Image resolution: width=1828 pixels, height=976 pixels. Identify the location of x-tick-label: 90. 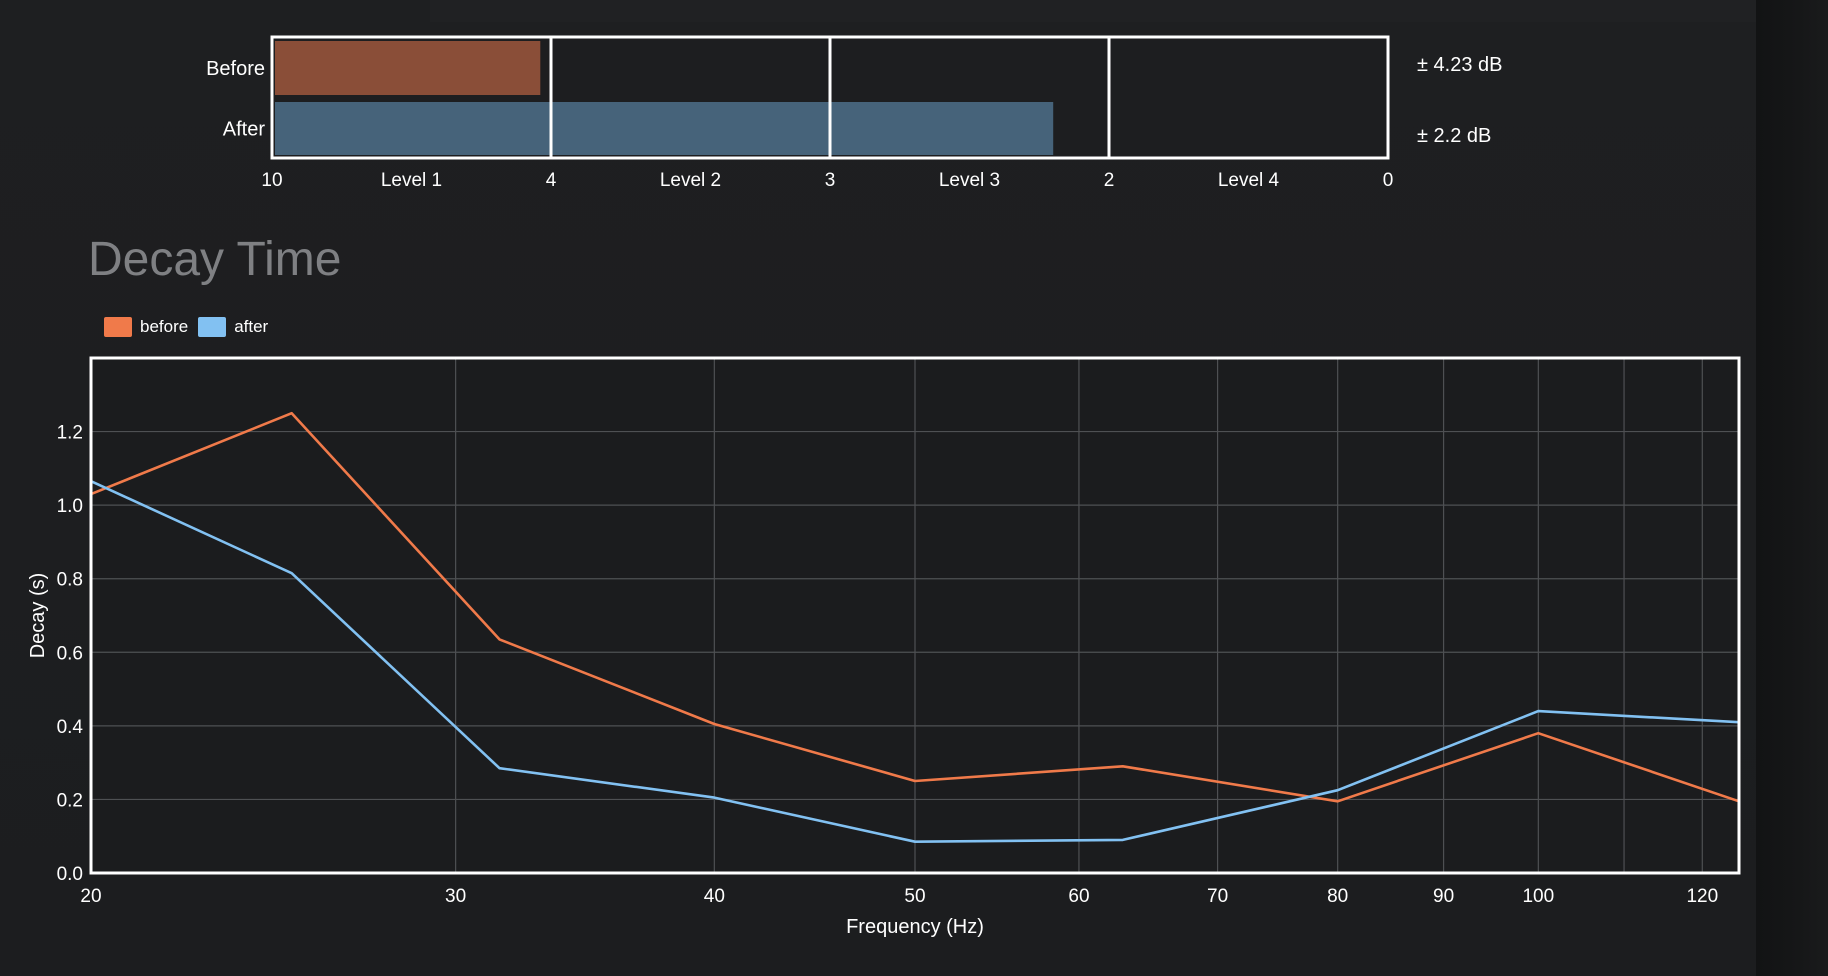
(1443, 896).